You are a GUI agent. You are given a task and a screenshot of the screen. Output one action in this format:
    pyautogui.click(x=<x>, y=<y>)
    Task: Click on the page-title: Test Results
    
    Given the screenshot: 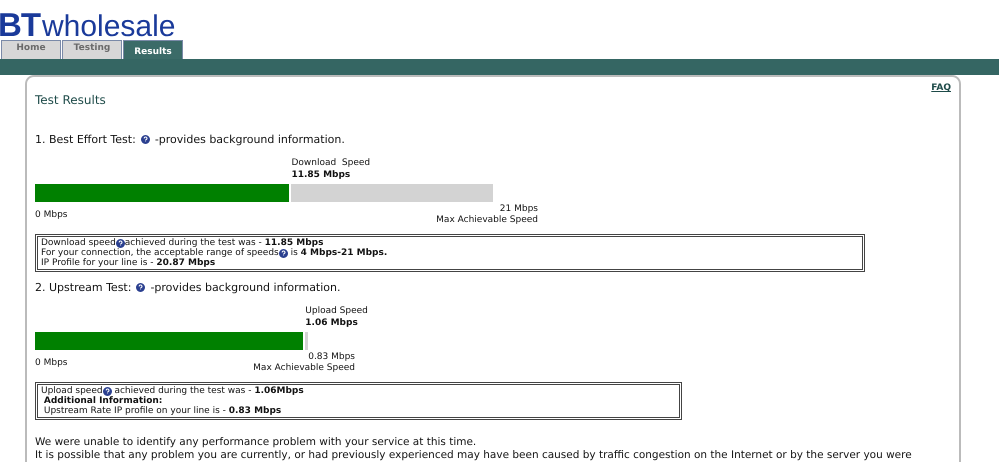 What is the action you would take?
    pyautogui.click(x=70, y=100)
    